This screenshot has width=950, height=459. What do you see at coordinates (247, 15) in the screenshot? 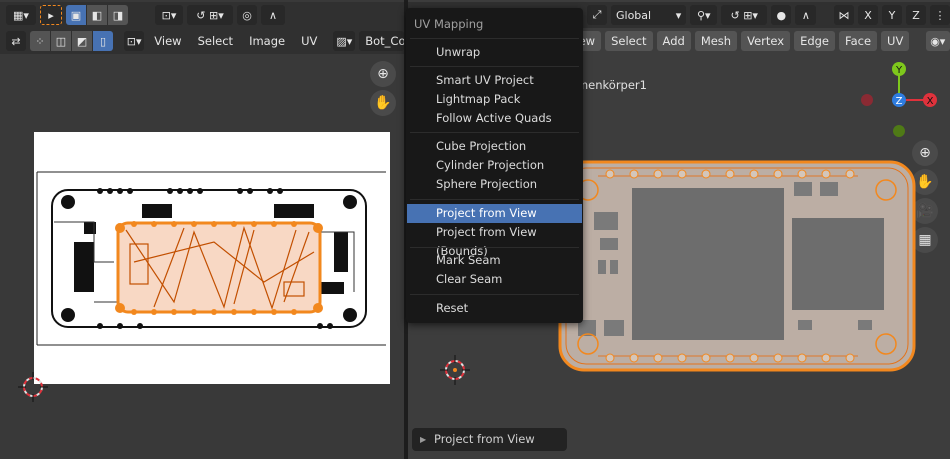
I see `proportional-edit-icon: ◎` at bounding box center [247, 15].